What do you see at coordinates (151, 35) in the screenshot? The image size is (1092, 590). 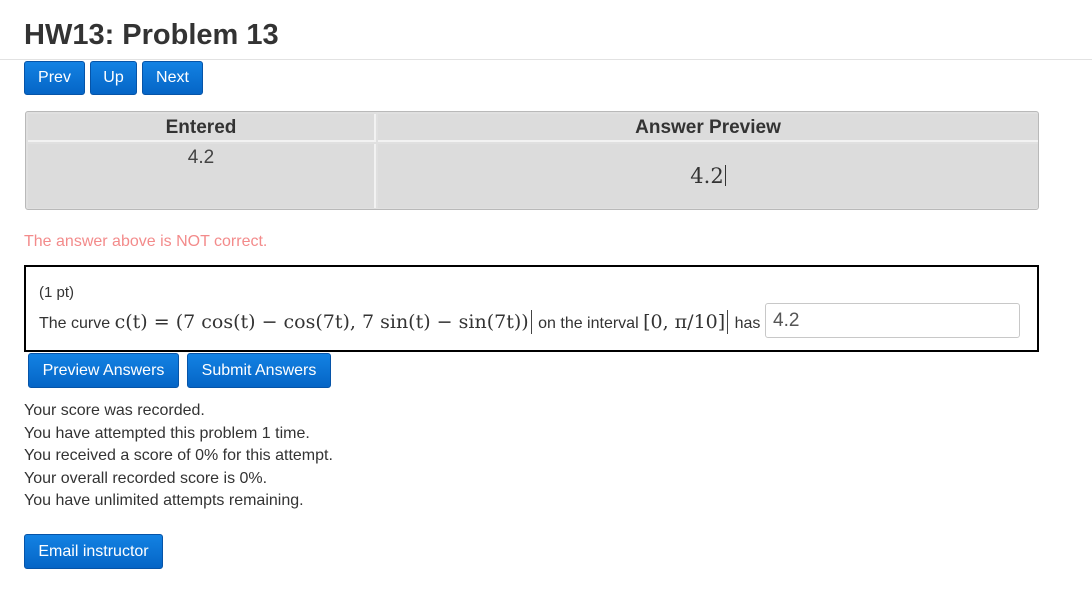 I see `page-title: HW13: Problem 13` at bounding box center [151, 35].